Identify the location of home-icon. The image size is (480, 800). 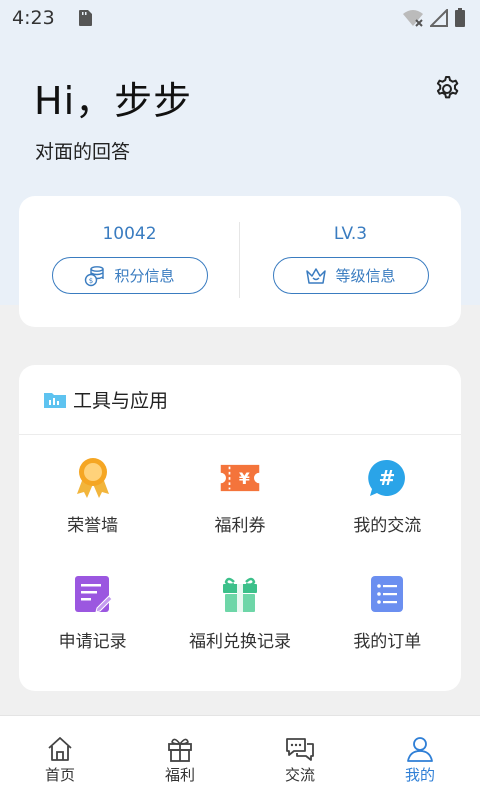
(60, 749).